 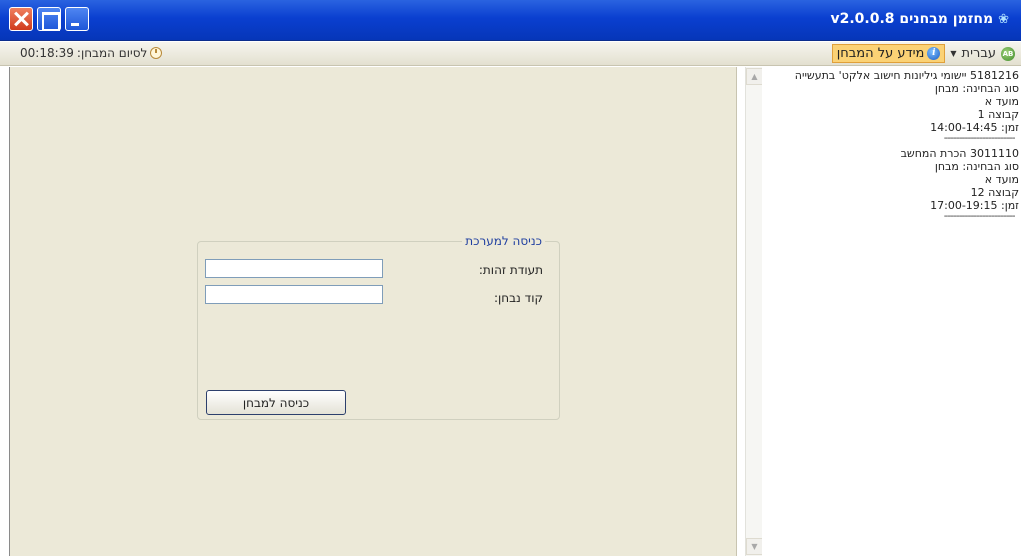 What do you see at coordinates (974, 127) in the screenshot?
I see `exam-time: זמן: 14:00-14:45` at bounding box center [974, 127].